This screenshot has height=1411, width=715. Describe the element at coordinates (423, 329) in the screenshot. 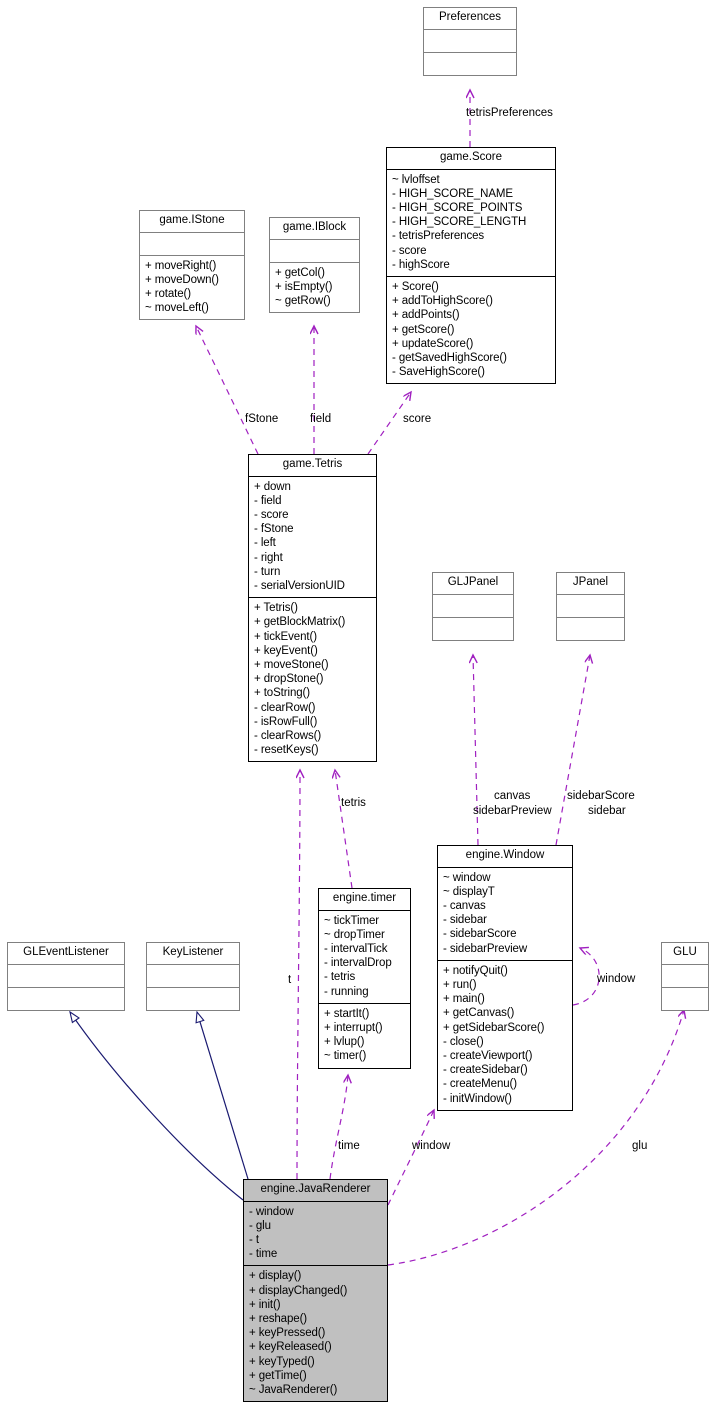

I see `class-operation: + getScore()` at that location.